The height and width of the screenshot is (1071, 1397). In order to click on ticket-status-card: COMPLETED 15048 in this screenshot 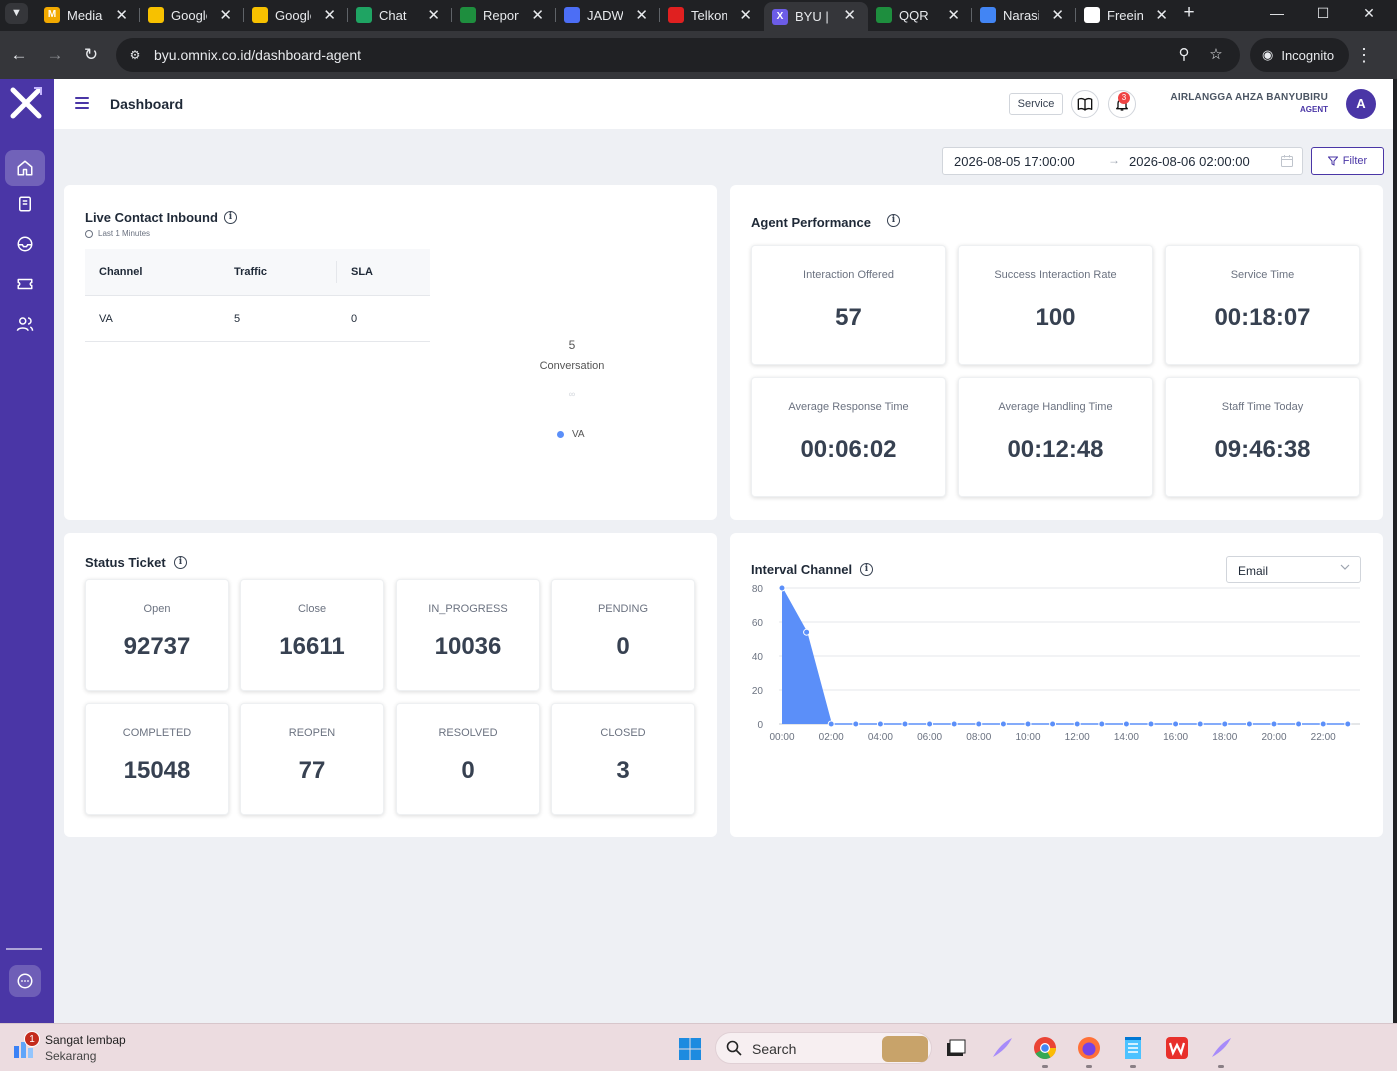, I will do `click(157, 759)`.